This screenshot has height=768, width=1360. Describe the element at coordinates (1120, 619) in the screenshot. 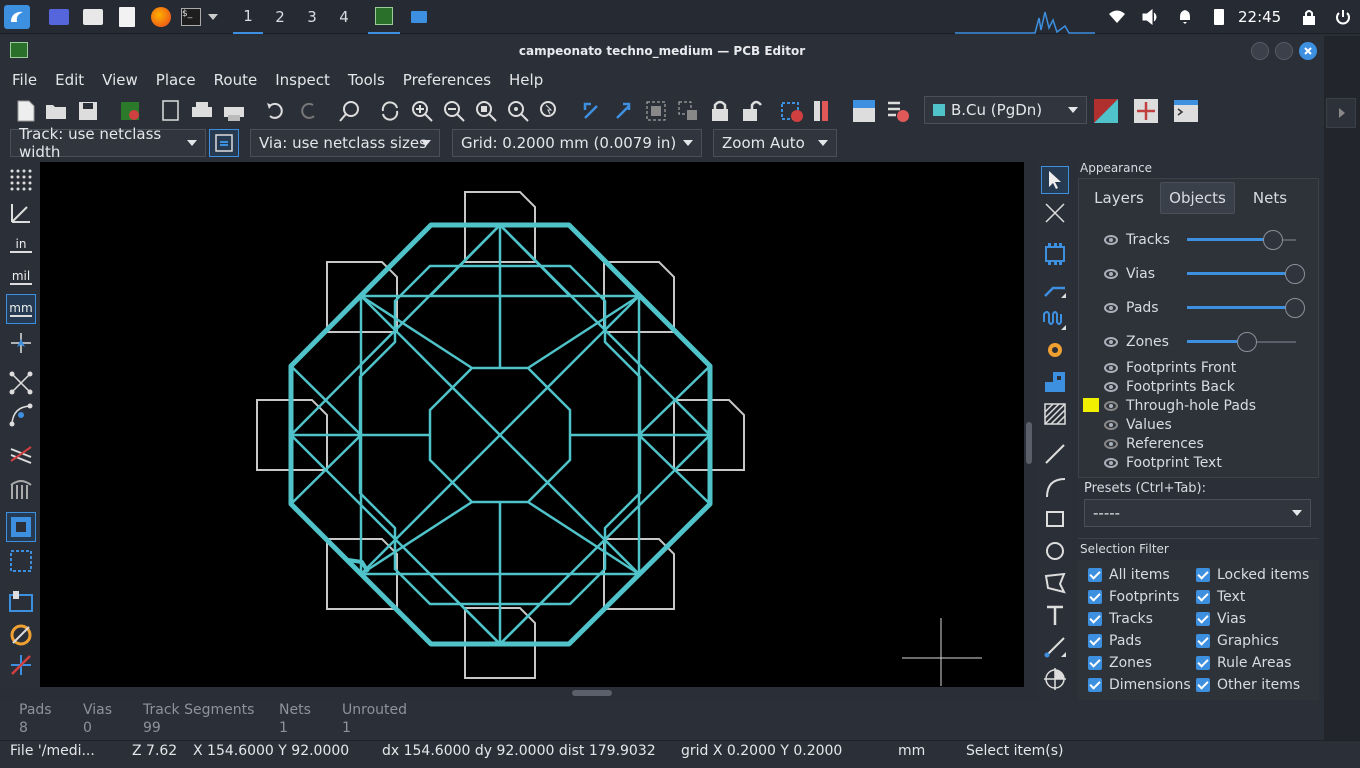

I see `filter-tracks: Tracks` at that location.